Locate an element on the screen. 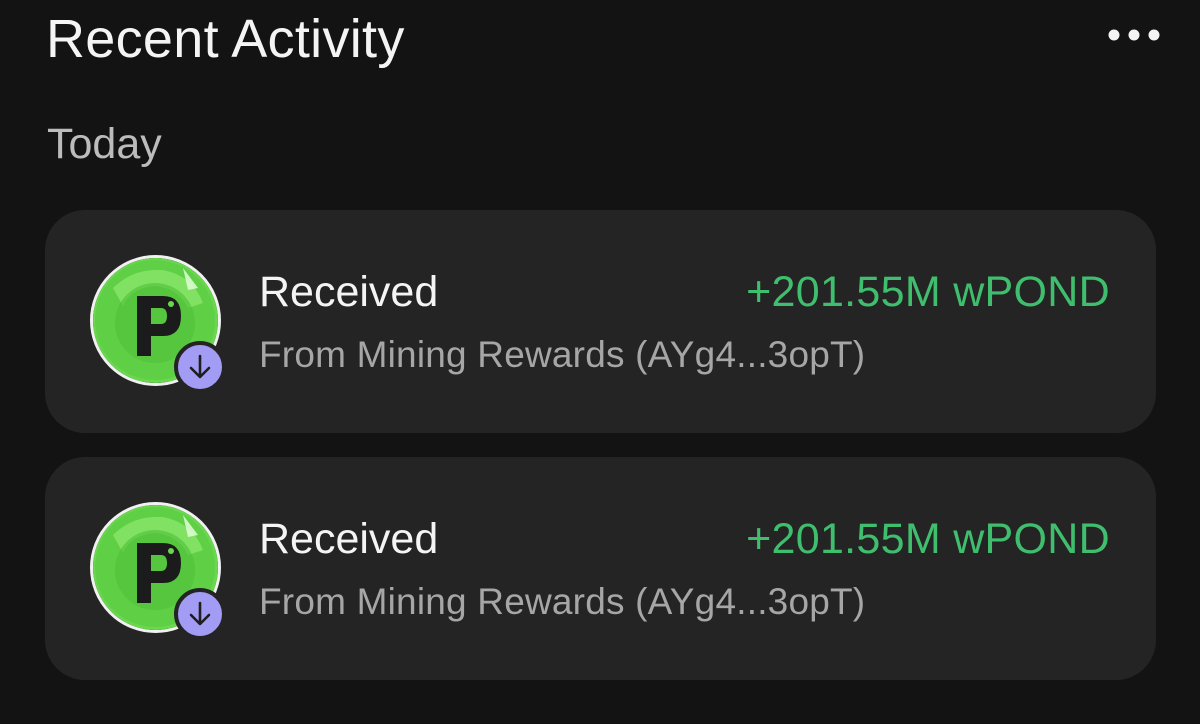 This screenshot has width=1200, height=724. header: Recent Activity is located at coordinates (603, 39).